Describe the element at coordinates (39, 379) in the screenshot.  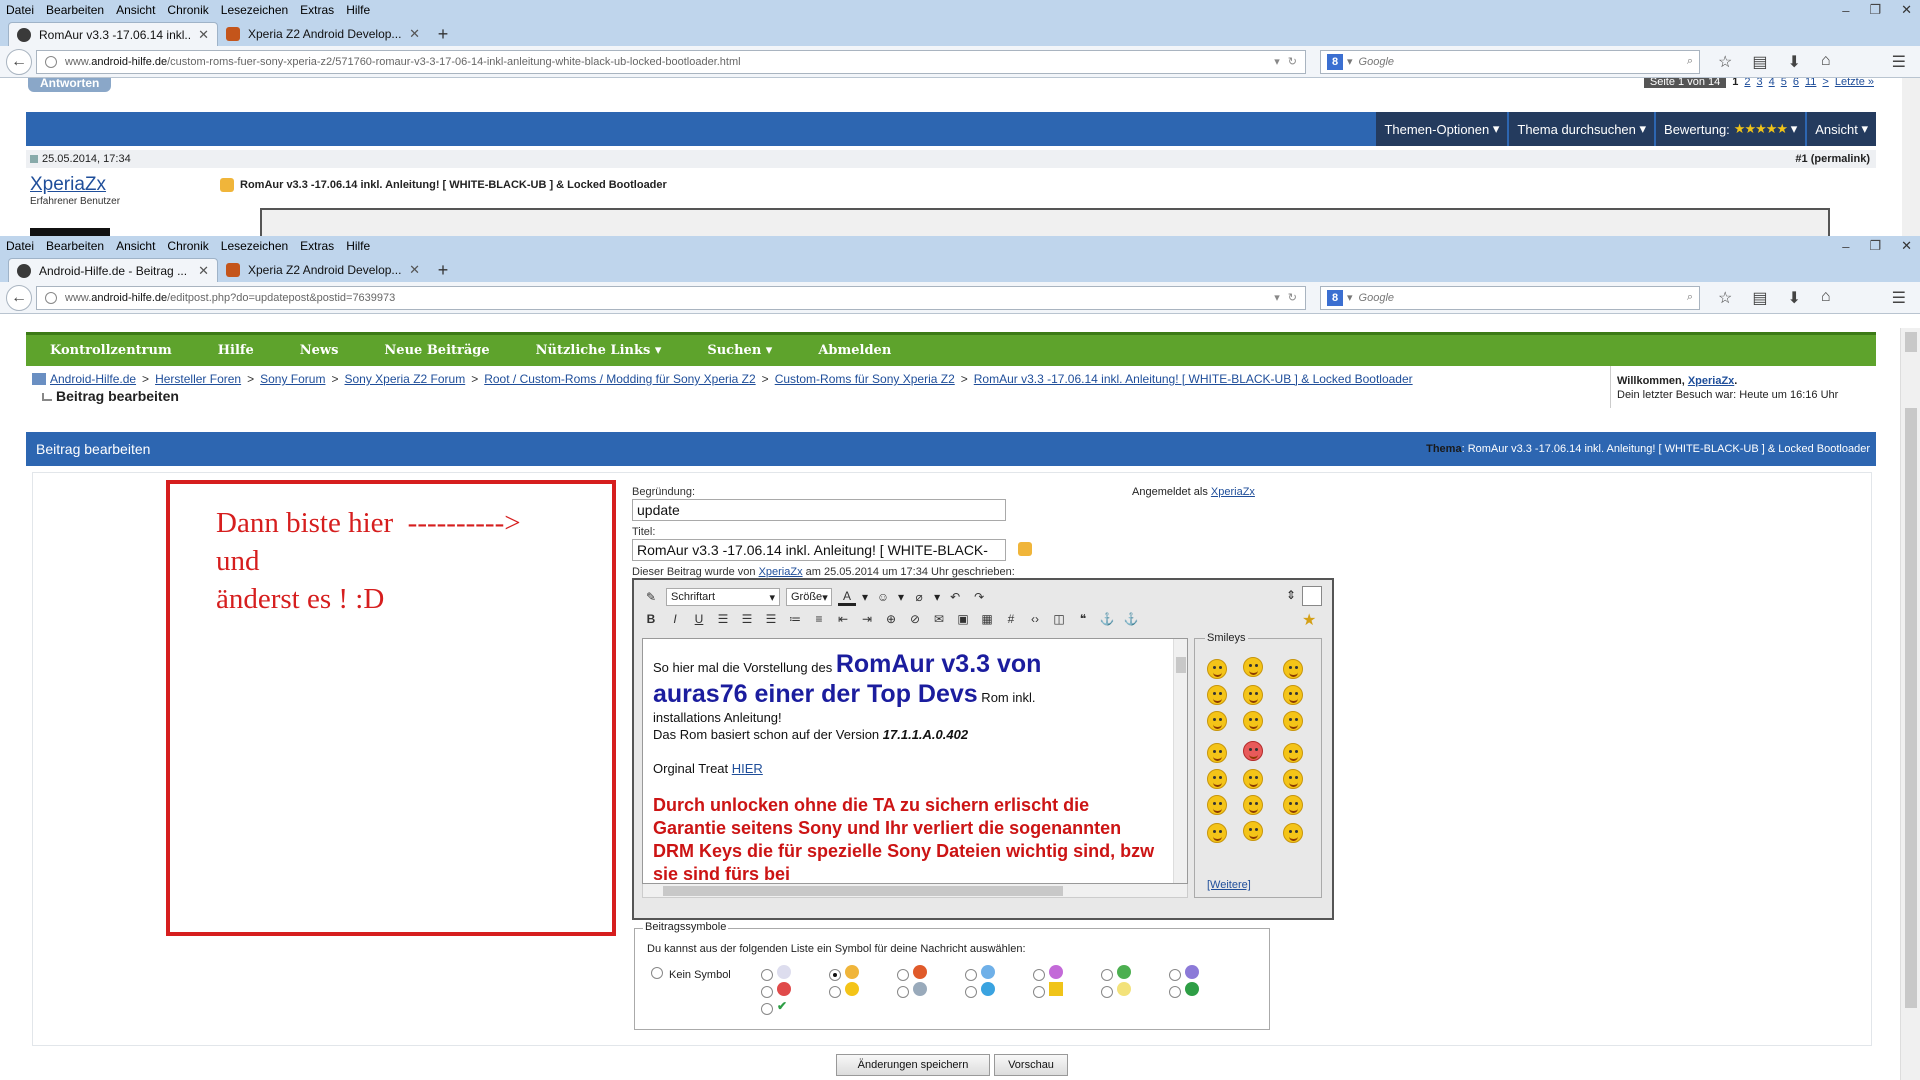
I see `forum-home-icon` at that location.